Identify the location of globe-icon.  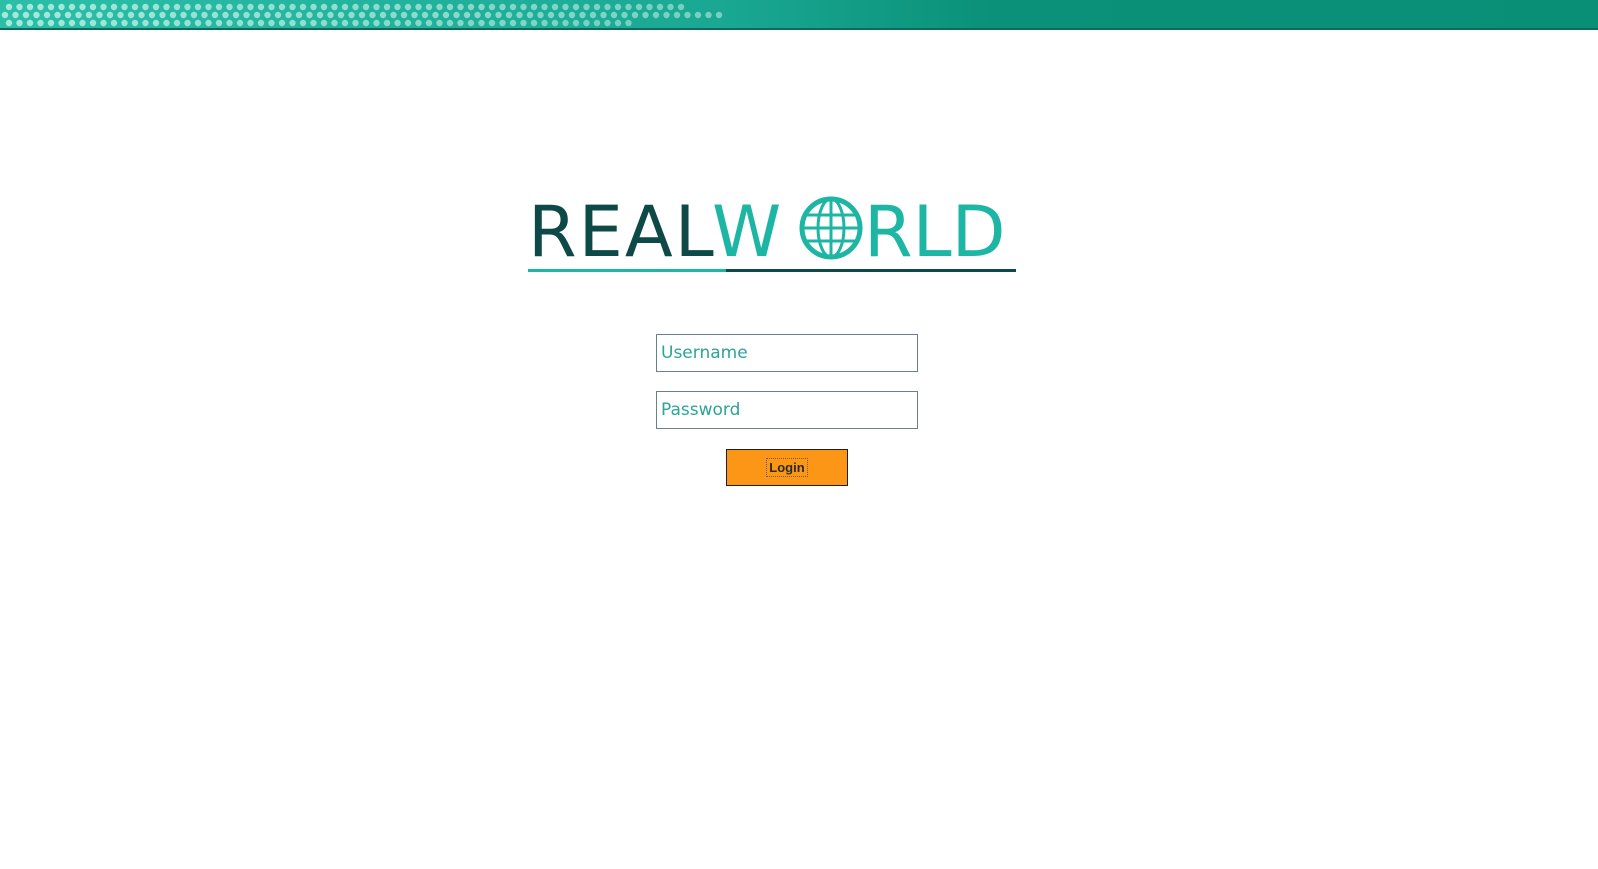
(831, 228).